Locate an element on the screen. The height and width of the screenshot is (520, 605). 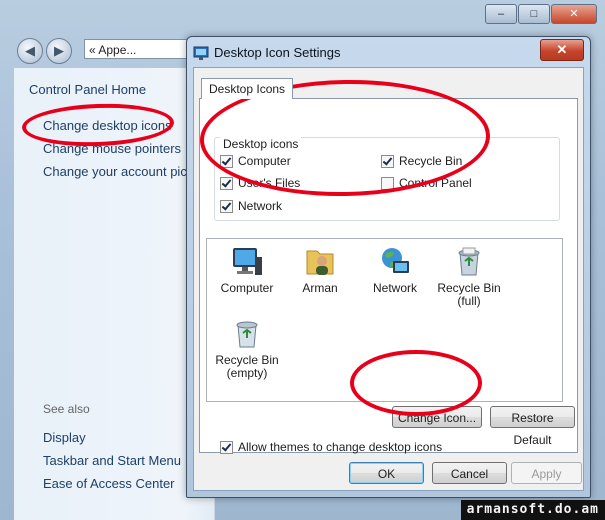
display-link: Display is located at coordinates (64, 437).